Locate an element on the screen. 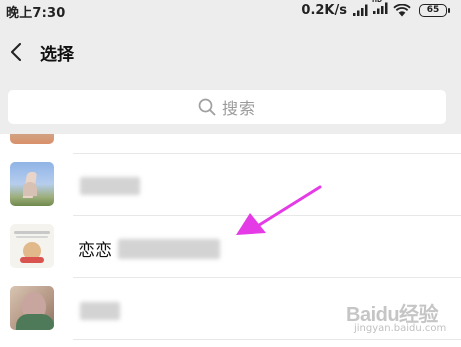  battery-icon: 65 is located at coordinates (434, 10).